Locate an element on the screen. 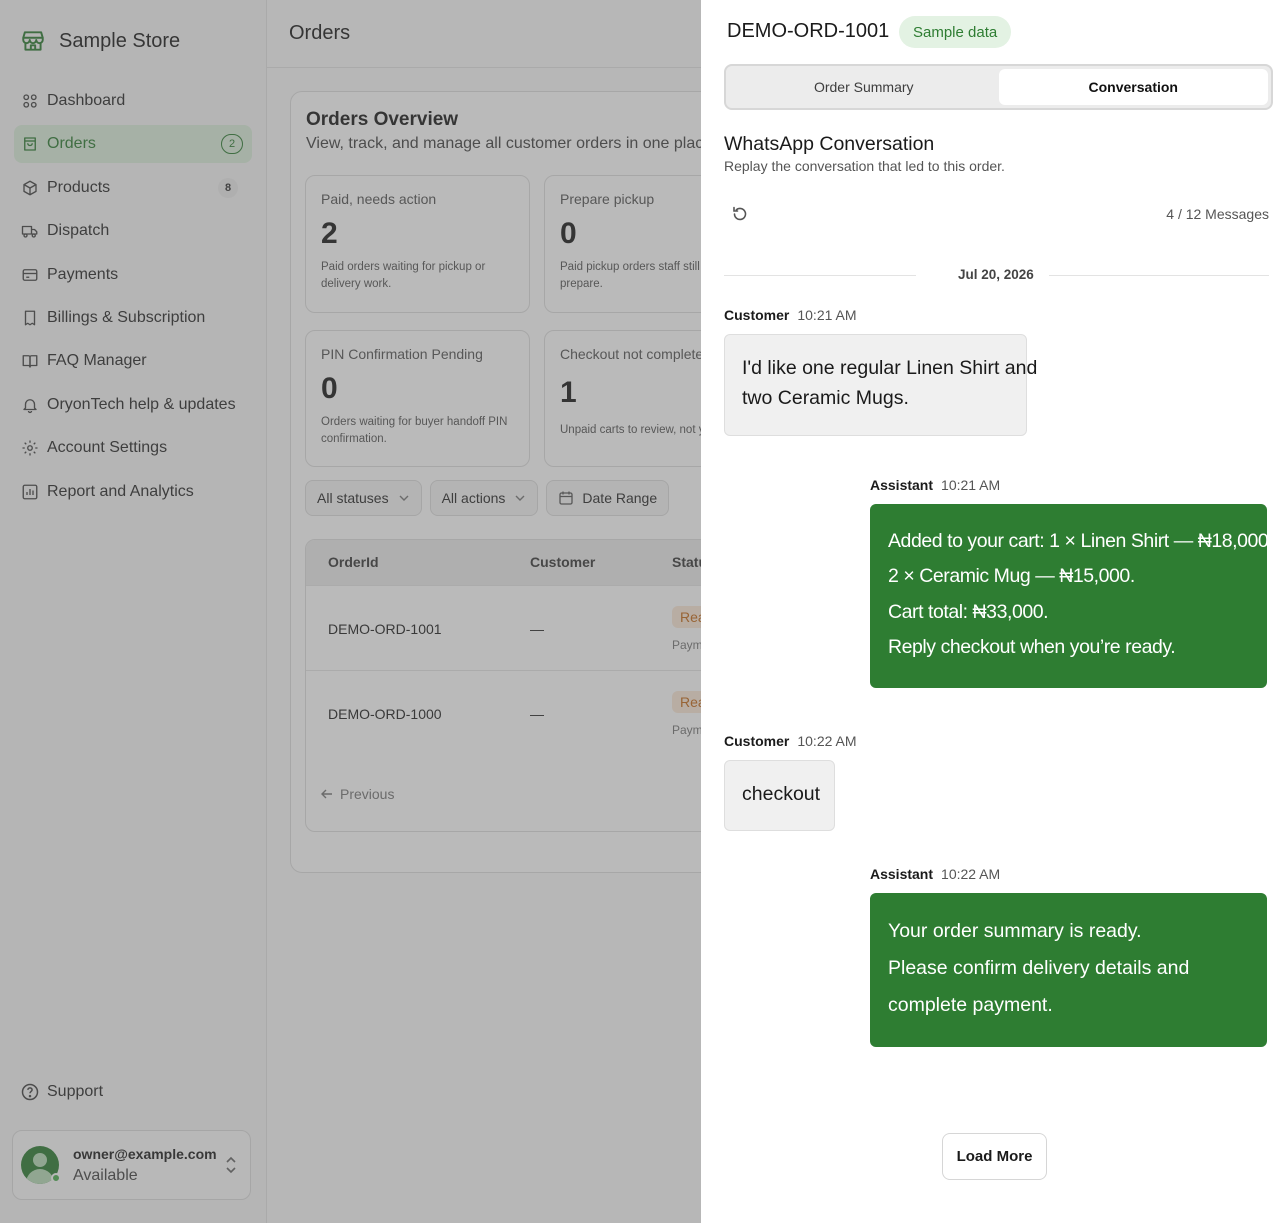 The width and height of the screenshot is (1286, 1223). message-header: Assistant 10:21 AM is located at coordinates (935, 485).